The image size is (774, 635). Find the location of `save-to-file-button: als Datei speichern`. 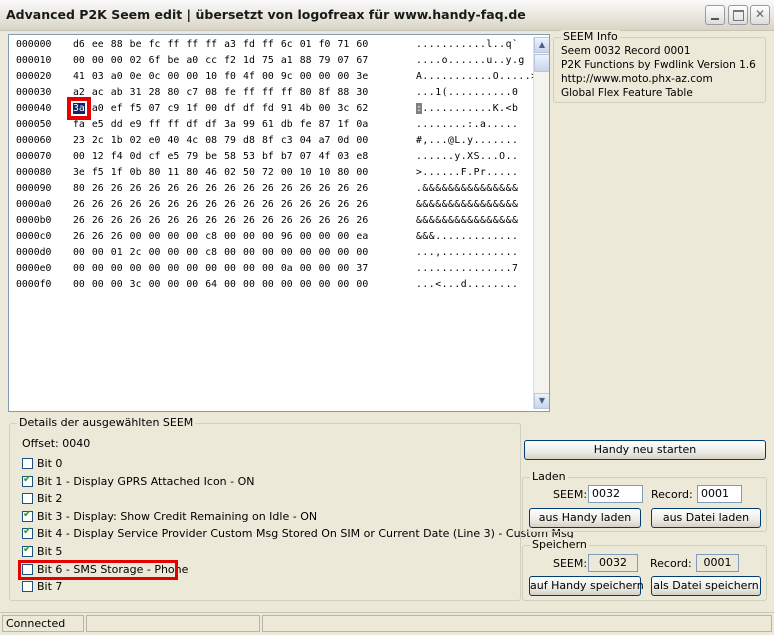

save-to-file-button: als Datei speichern is located at coordinates (706, 586).